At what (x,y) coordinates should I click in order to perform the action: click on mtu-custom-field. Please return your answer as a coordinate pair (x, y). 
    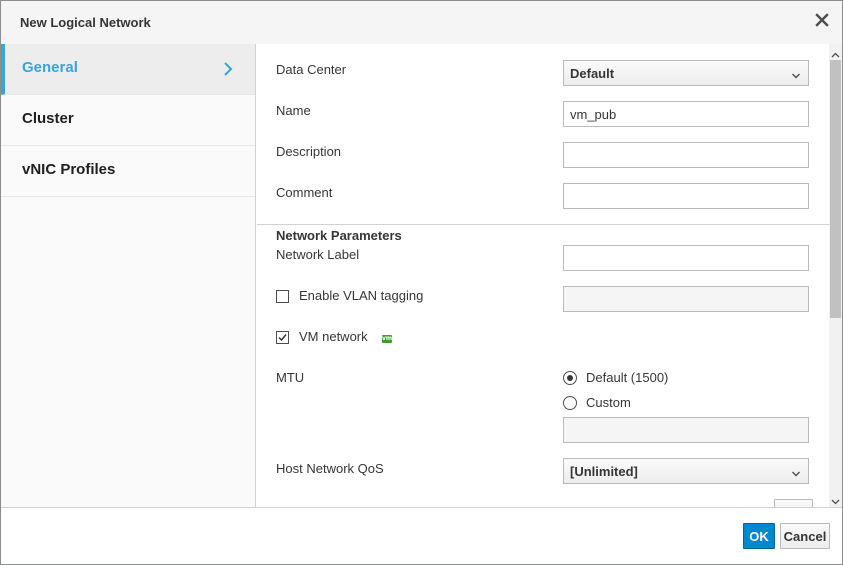
    Looking at the image, I should click on (686, 430).